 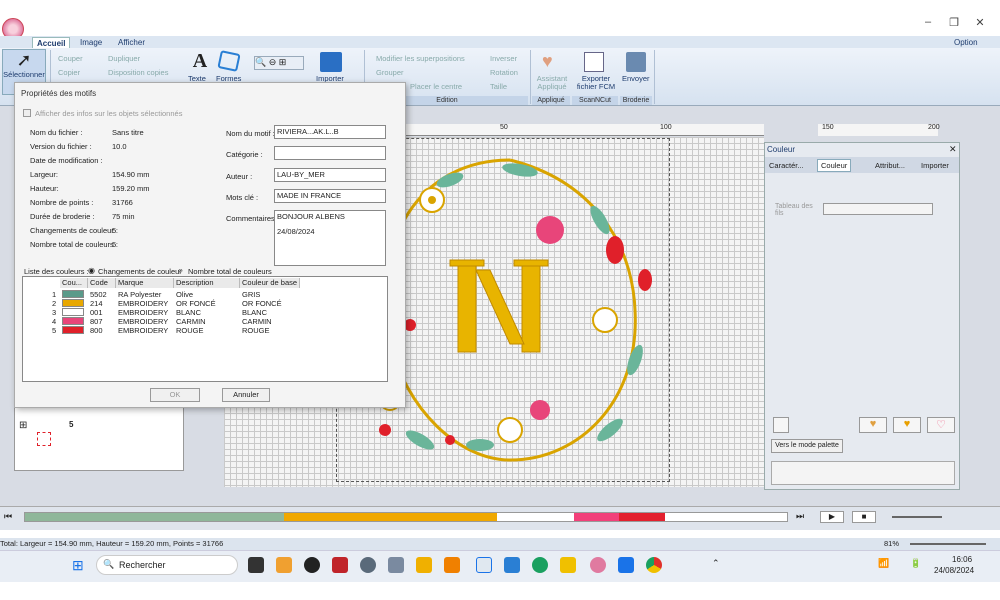 I want to click on show-info-checkbox, so click(x=27, y=113).